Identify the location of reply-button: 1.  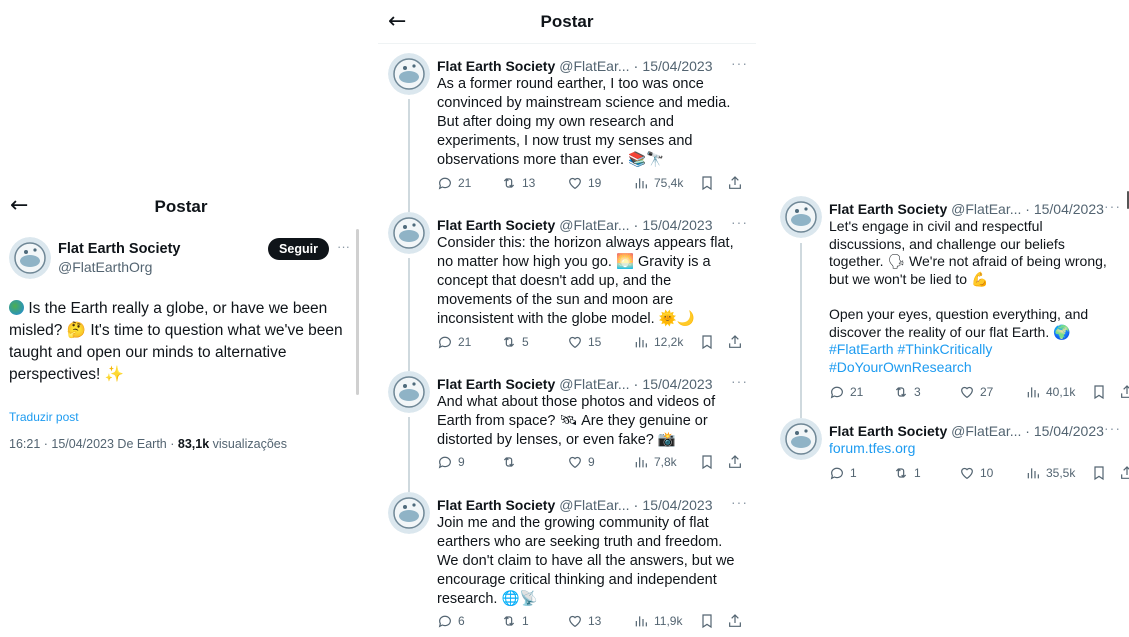
(843, 473).